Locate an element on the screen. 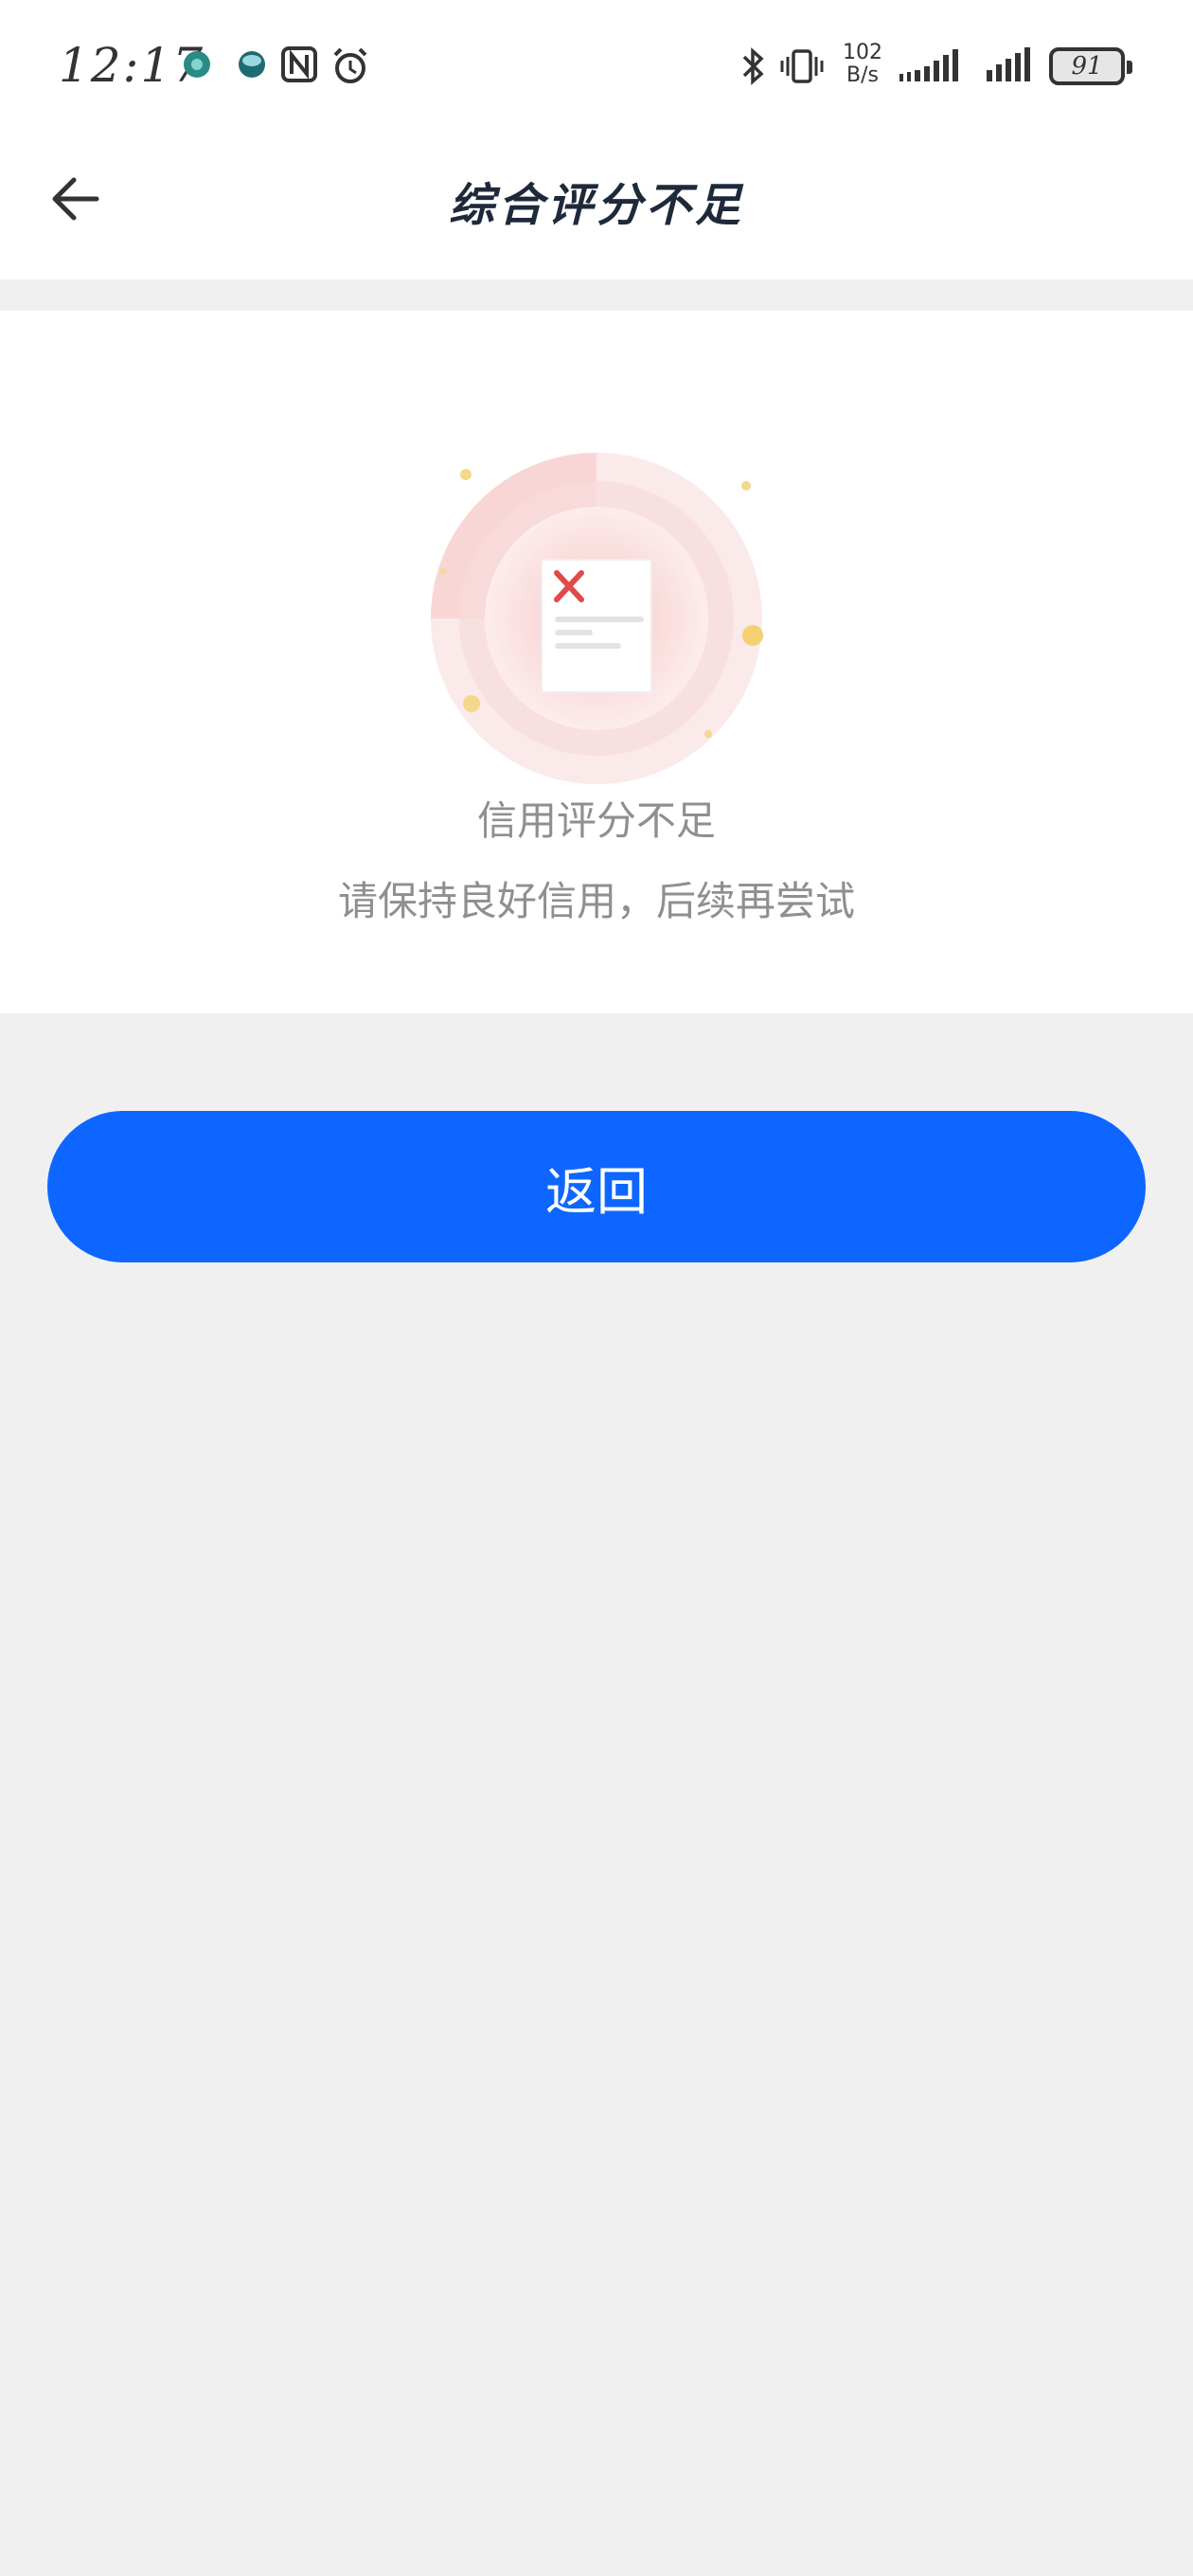 This screenshot has height=2576, width=1193. result-title: 信用评分不足 is located at coordinates (596, 820).